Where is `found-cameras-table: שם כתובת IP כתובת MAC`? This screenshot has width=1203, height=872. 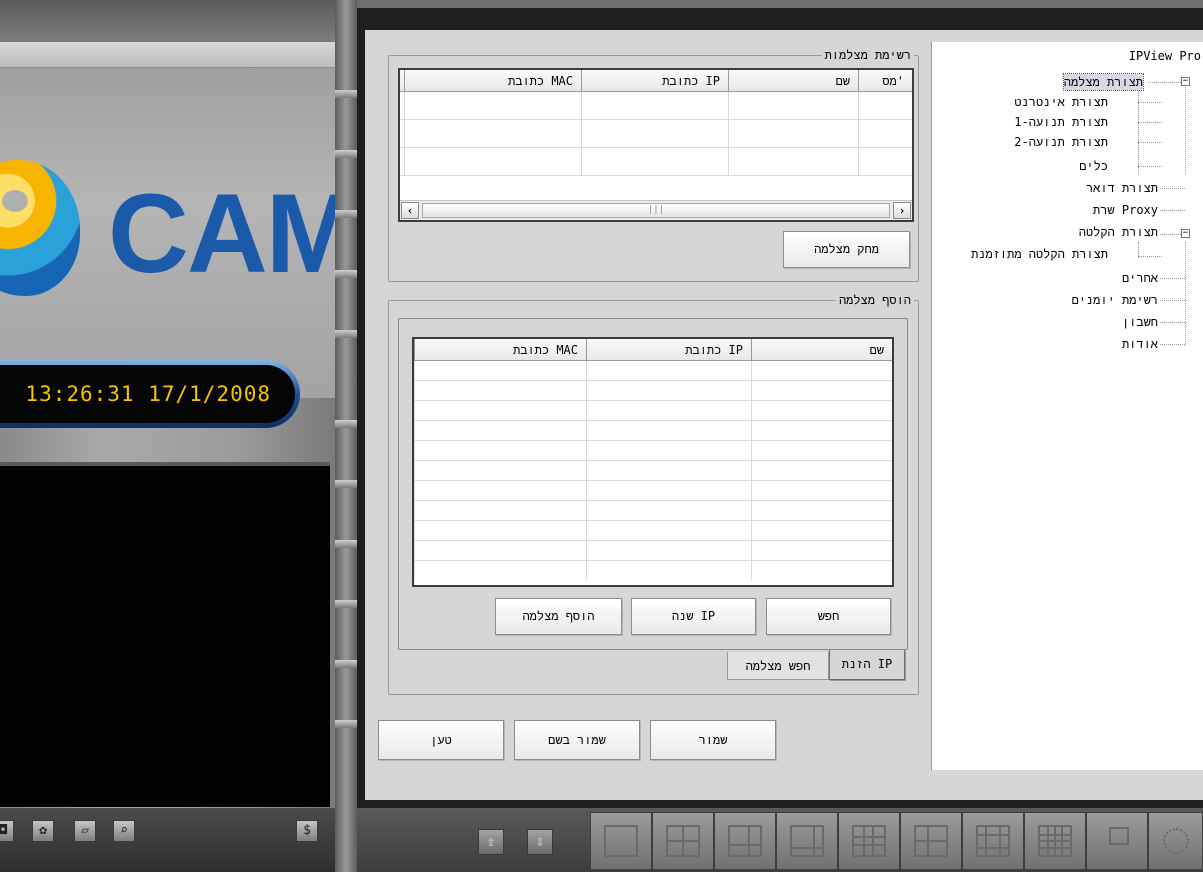 found-cameras-table: שם כתובת IP כתובת MAC is located at coordinates (653, 462).